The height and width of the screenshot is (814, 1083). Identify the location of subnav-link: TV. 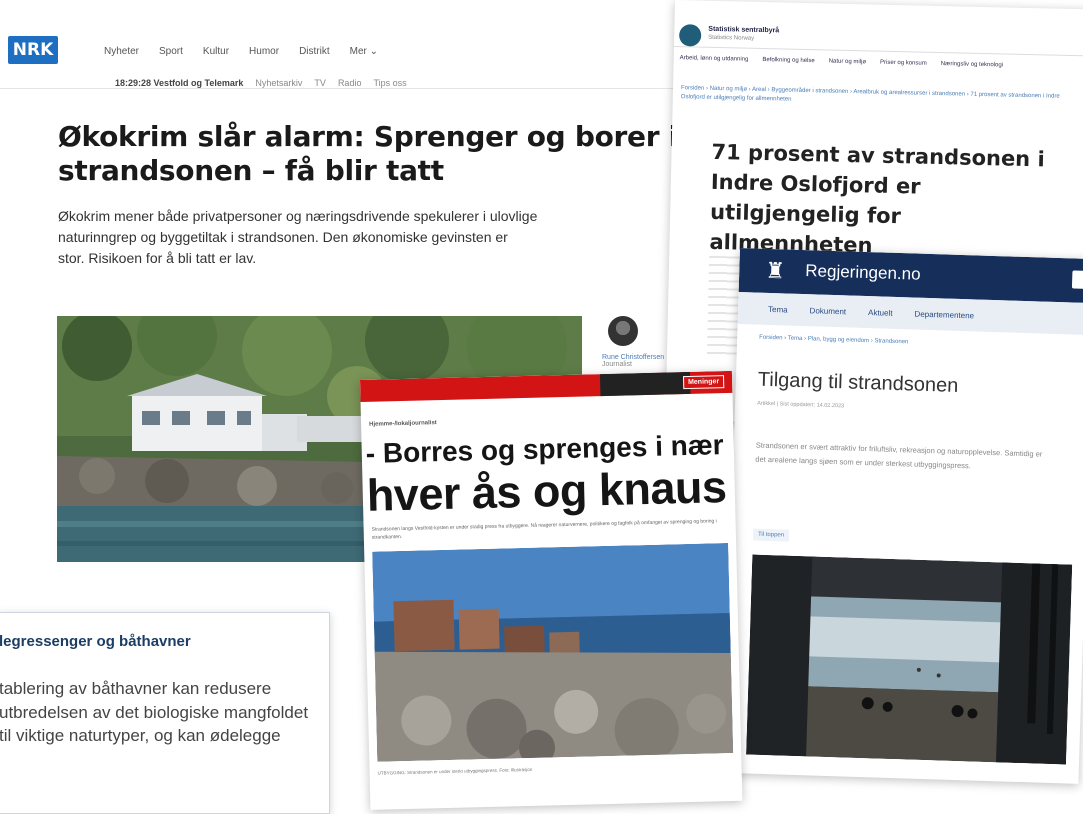
(320, 83).